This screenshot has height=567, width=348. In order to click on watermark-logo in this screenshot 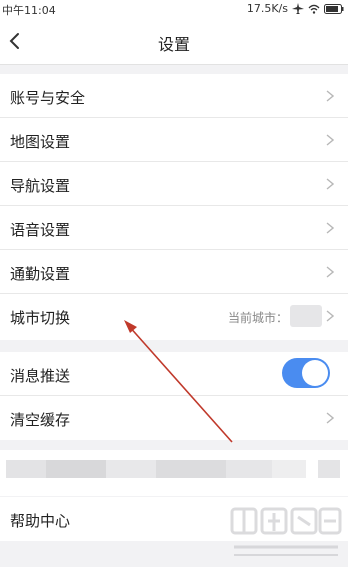, I will do `click(286, 531)`.